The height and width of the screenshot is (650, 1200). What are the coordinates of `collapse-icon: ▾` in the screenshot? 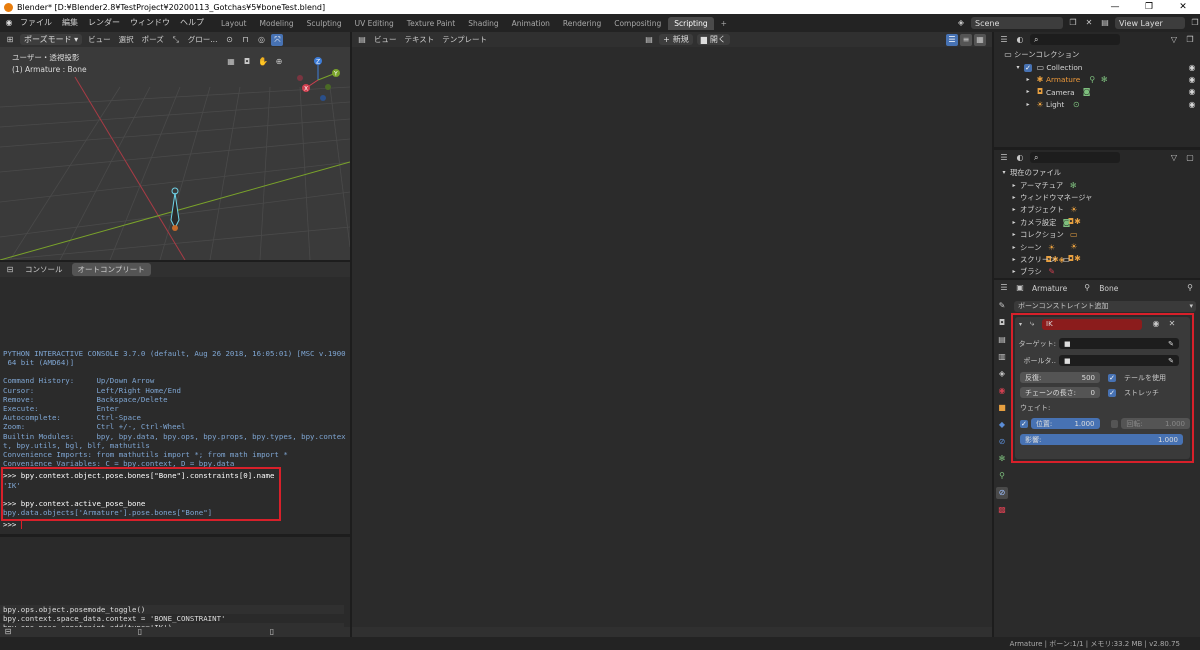 It's located at (1020, 324).